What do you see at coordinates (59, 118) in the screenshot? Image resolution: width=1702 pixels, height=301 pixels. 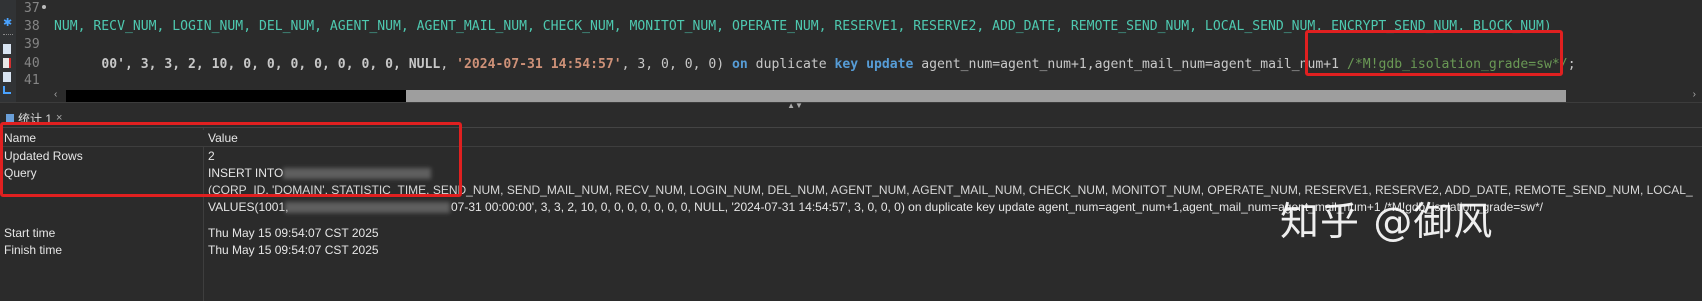 I see `close-icon: ×` at bounding box center [59, 118].